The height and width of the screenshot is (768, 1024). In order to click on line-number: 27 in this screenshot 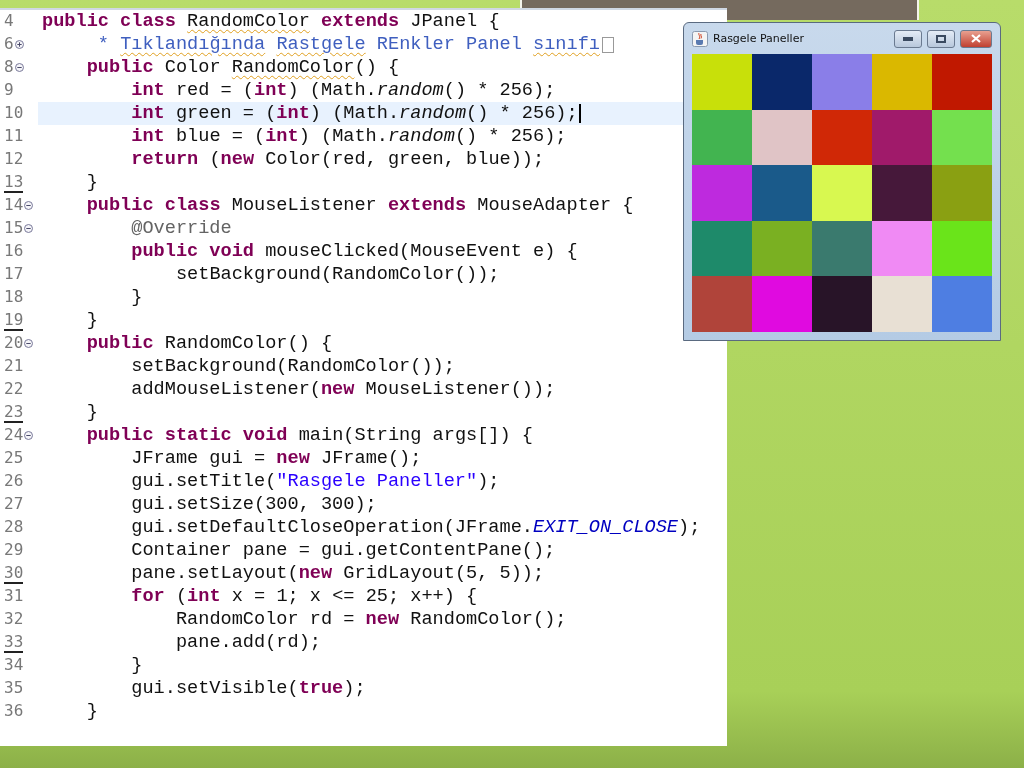, I will do `click(14, 504)`.